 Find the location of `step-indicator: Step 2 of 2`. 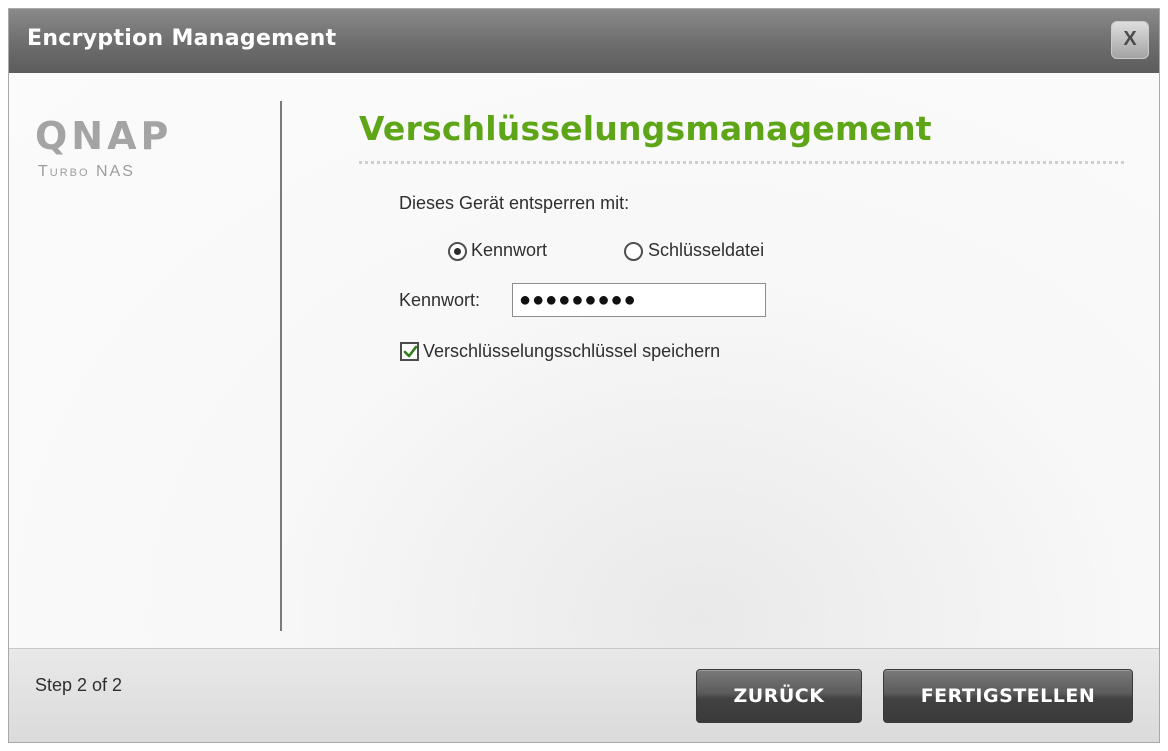

step-indicator: Step 2 of 2 is located at coordinates (79, 685).